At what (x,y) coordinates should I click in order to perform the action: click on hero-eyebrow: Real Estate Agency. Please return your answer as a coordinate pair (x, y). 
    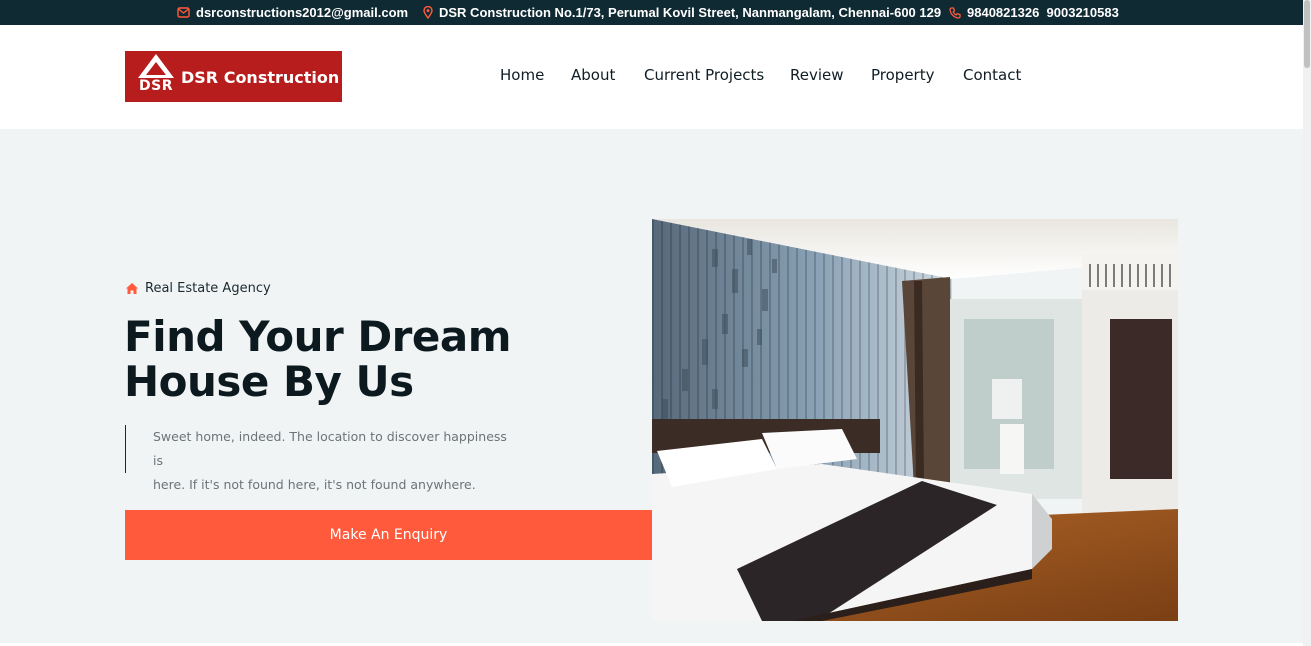
    Looking at the image, I should click on (198, 288).